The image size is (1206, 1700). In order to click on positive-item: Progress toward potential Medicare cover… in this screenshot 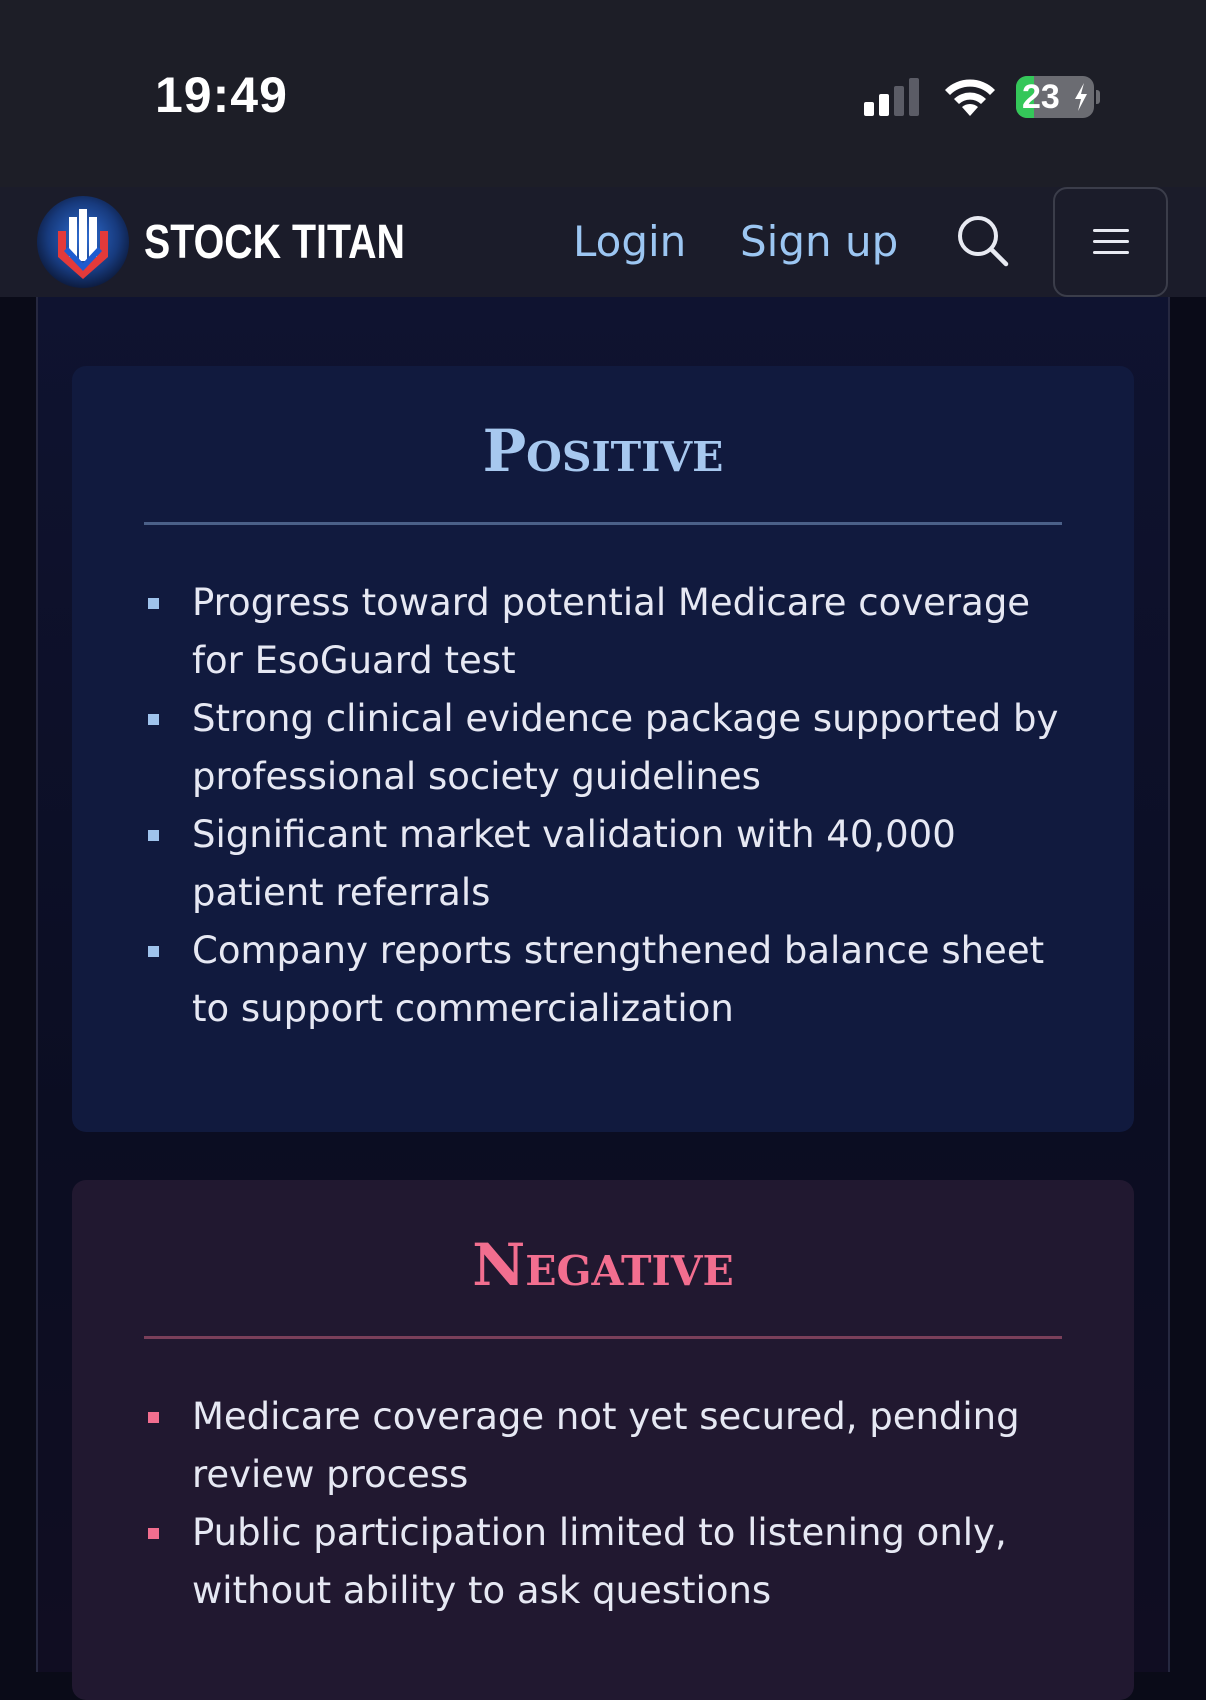, I will do `click(603, 632)`.